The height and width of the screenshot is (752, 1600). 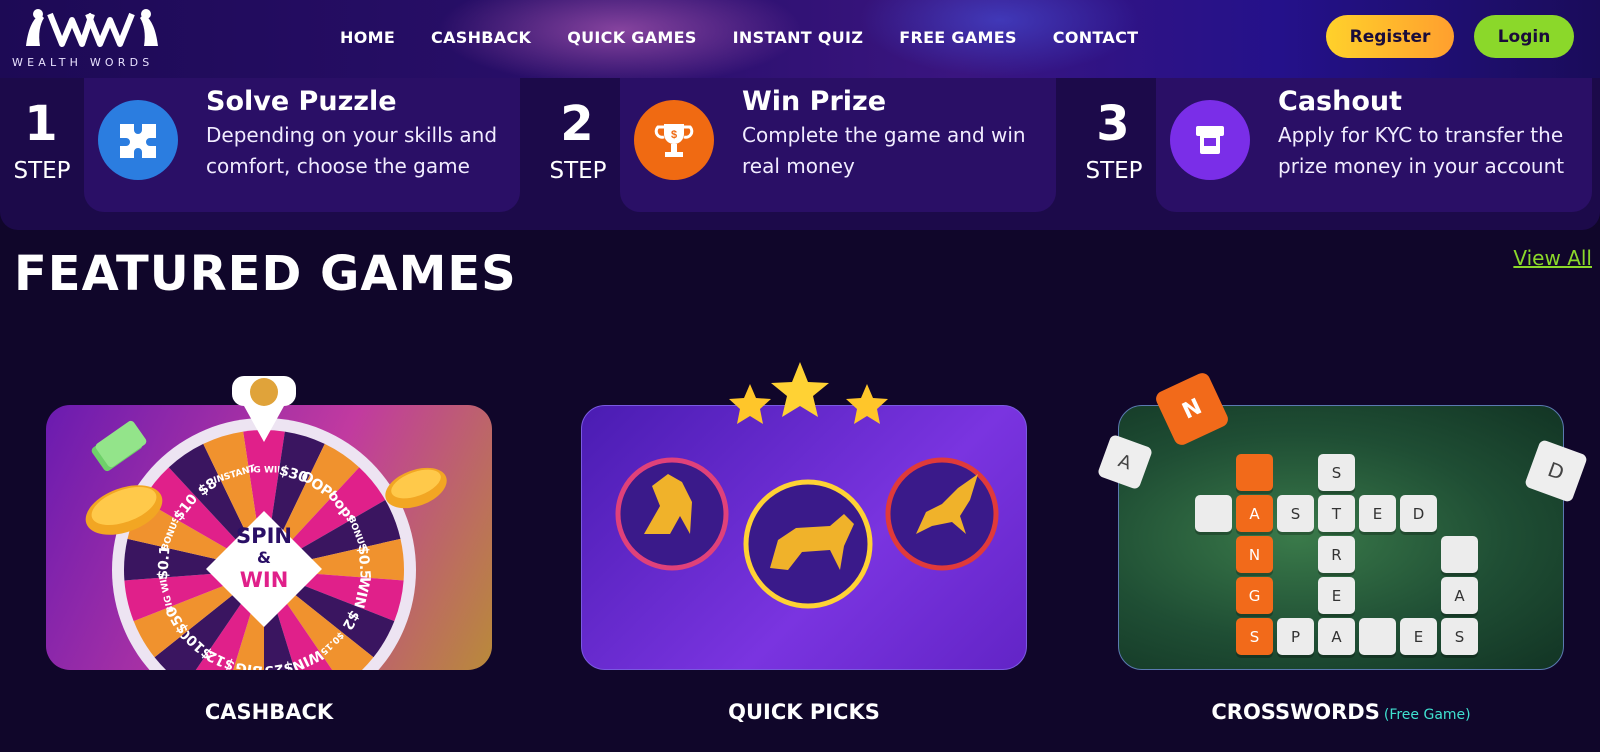 What do you see at coordinates (814, 101) in the screenshot?
I see `step-title: Win Prize` at bounding box center [814, 101].